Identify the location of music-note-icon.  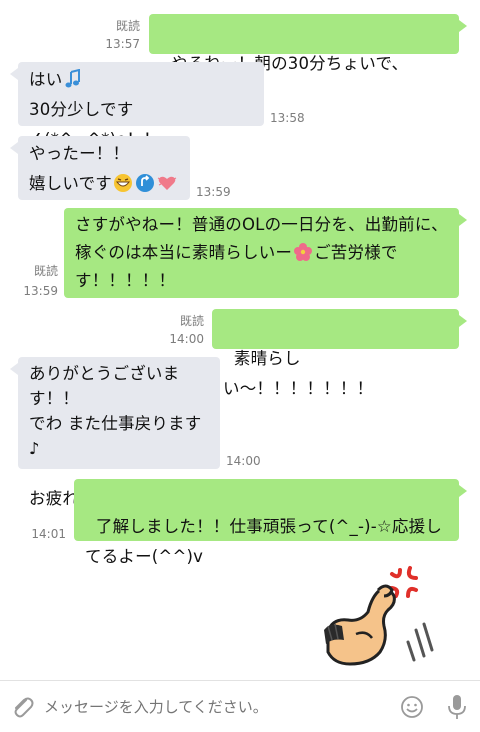
(73, 78).